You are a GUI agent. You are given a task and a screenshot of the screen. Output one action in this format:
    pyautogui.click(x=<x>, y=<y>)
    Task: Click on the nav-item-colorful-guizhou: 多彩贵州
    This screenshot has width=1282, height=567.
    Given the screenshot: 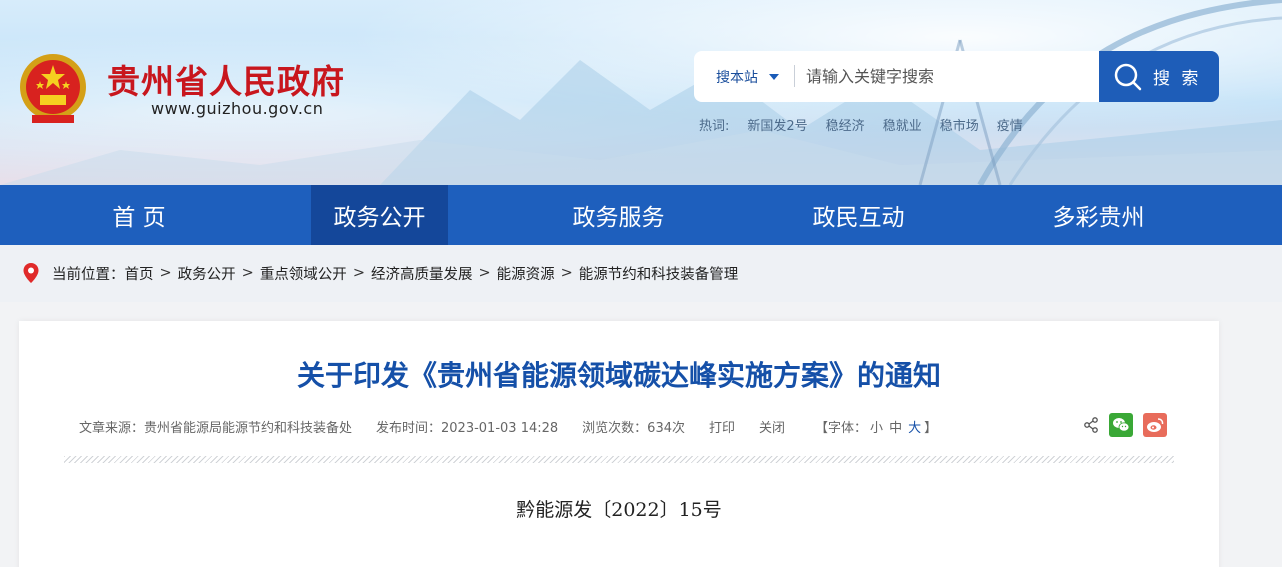 What is the action you would take?
    pyautogui.click(x=1098, y=215)
    